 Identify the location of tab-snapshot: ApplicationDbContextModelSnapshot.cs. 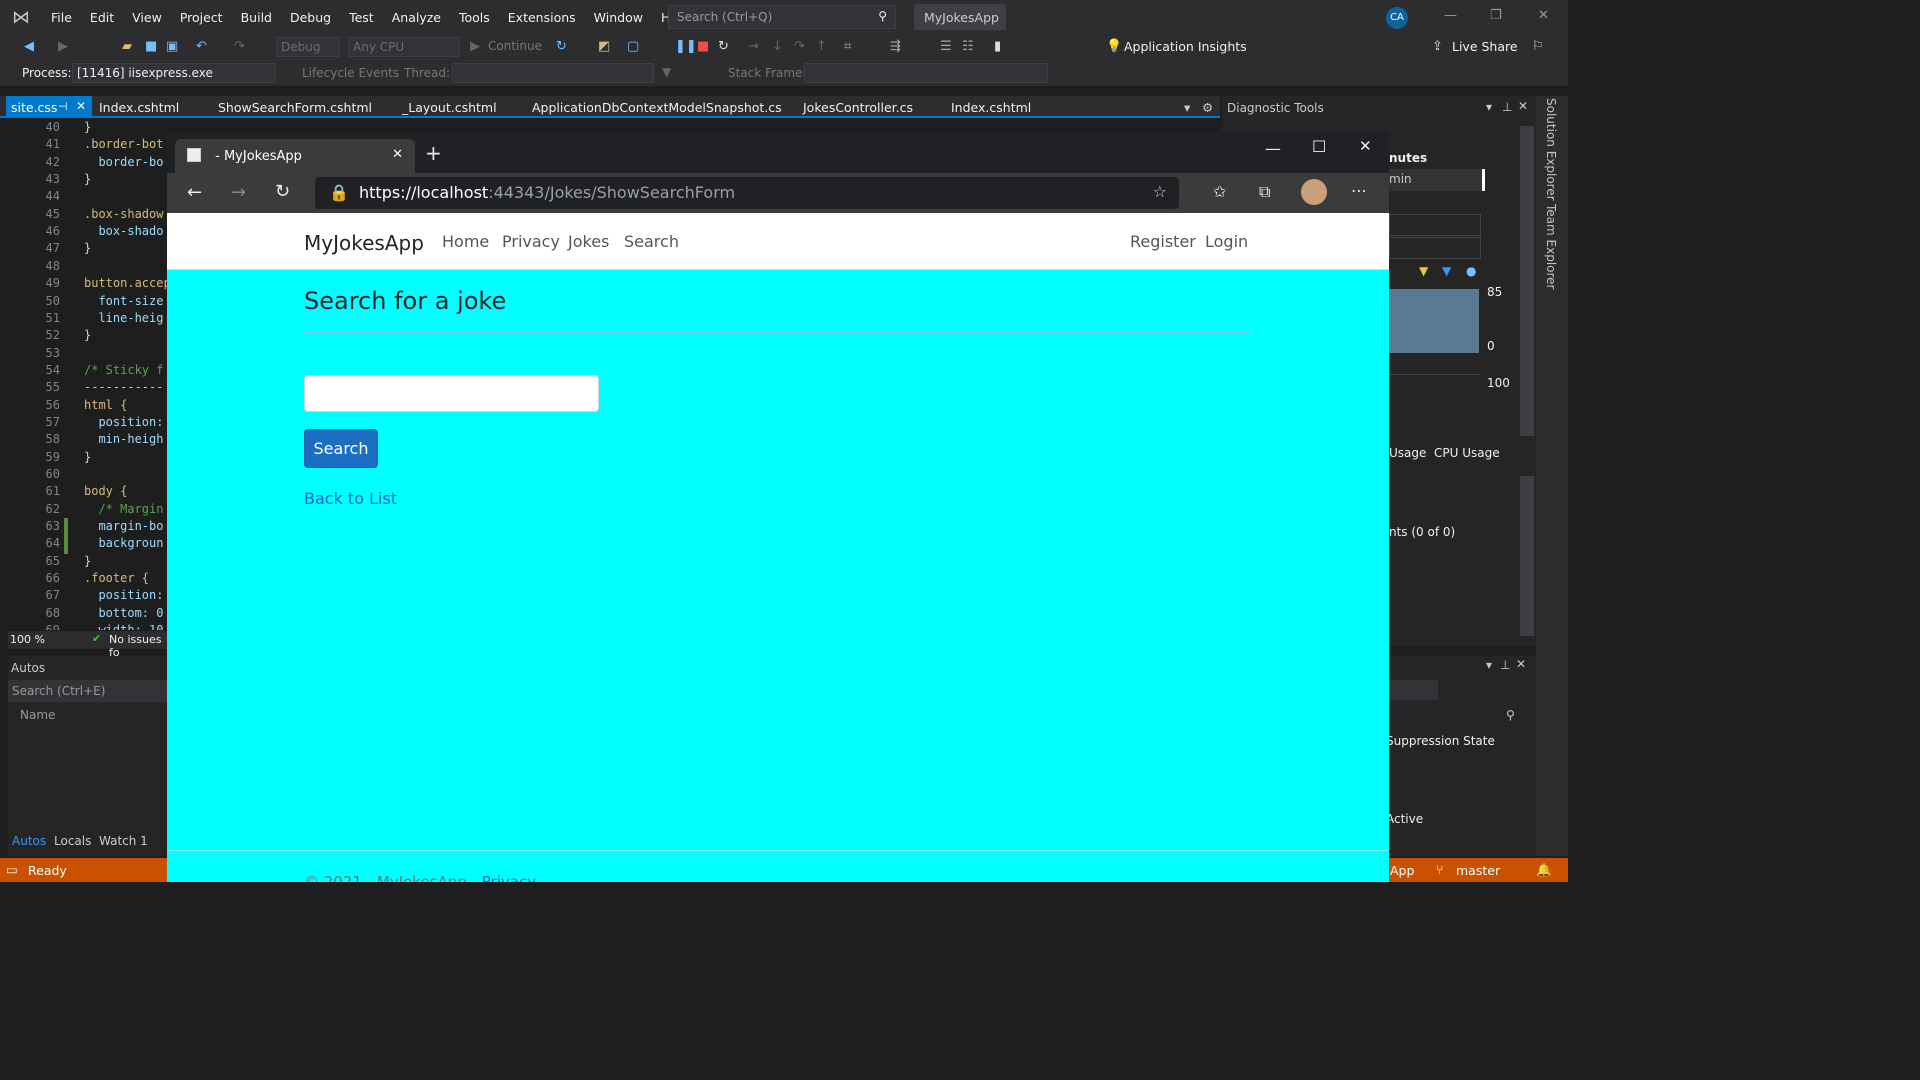
(657, 107).